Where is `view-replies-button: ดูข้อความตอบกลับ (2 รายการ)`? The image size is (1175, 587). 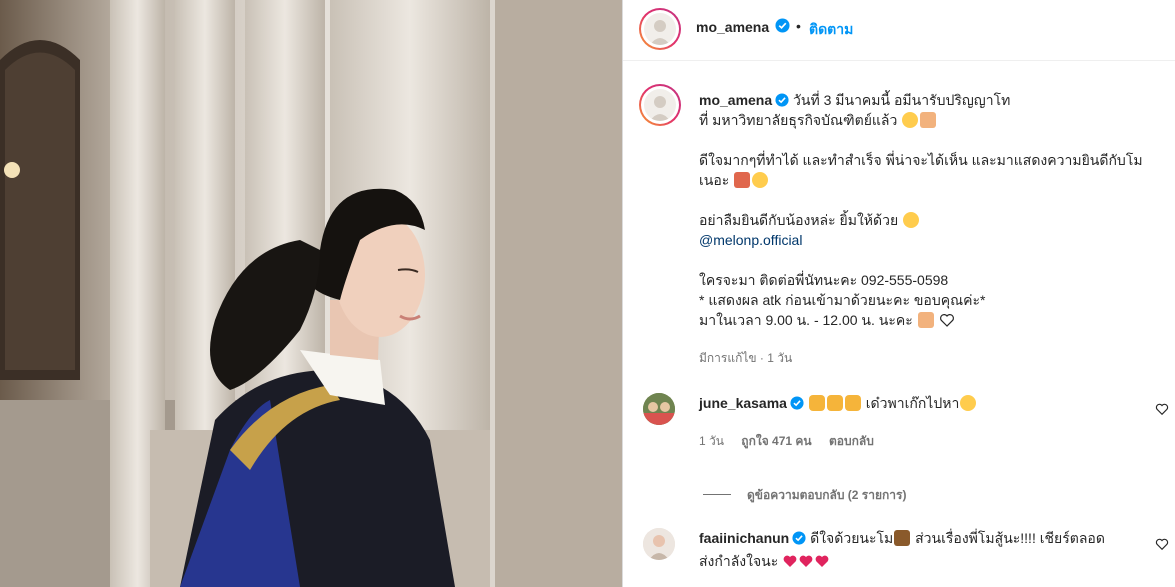
view-replies-button: ดูข้อความตอบกลับ (2 รายการ) is located at coordinates (804, 495).